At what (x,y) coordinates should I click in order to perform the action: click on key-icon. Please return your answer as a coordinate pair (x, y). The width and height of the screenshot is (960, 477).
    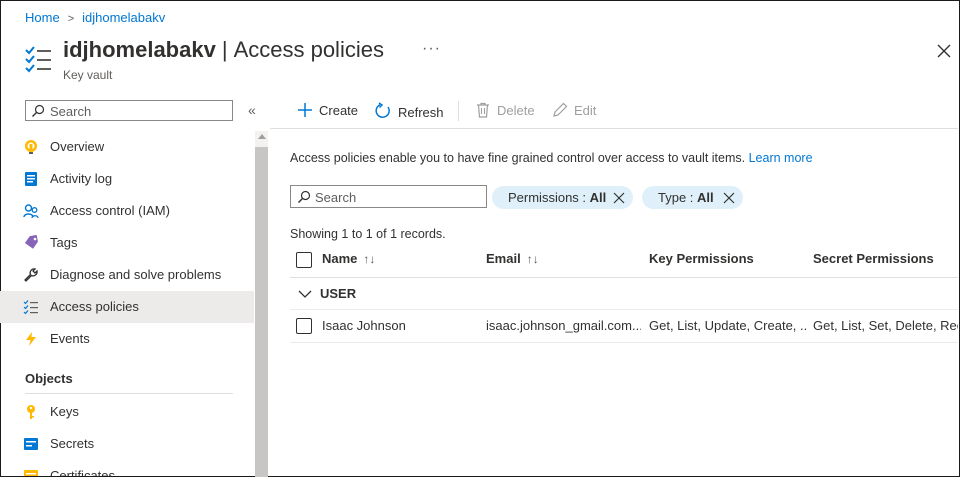
    Looking at the image, I should click on (31, 412).